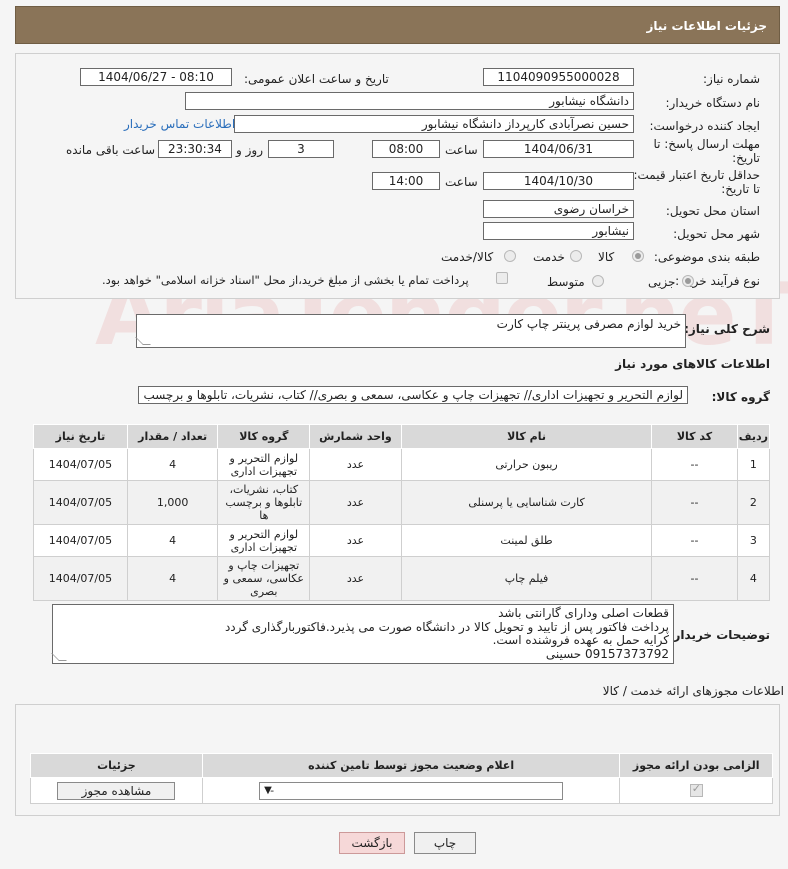 This screenshot has width=788, height=869. What do you see at coordinates (606, 257) in the screenshot?
I see `category-option-goods: کالا` at bounding box center [606, 257].